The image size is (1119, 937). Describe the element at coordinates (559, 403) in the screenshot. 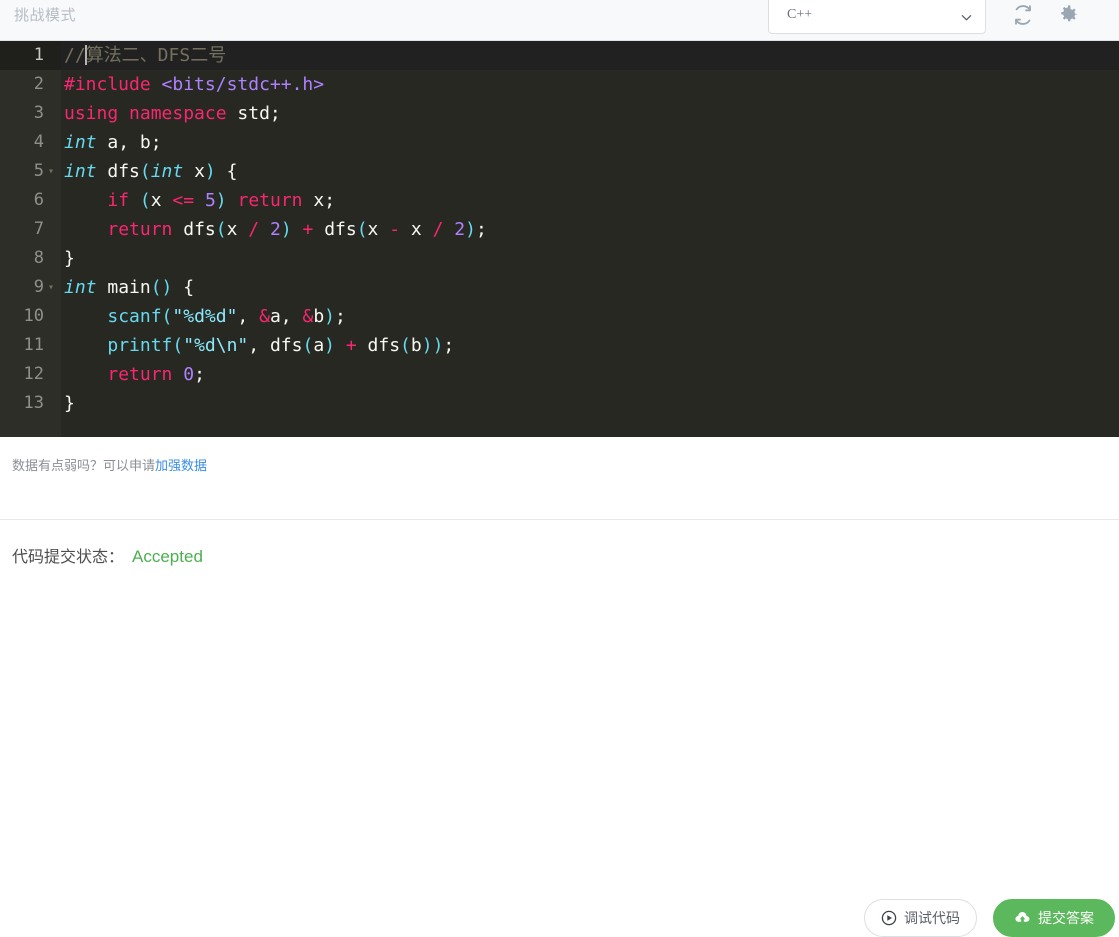

I see `code-line: 13 }` at that location.